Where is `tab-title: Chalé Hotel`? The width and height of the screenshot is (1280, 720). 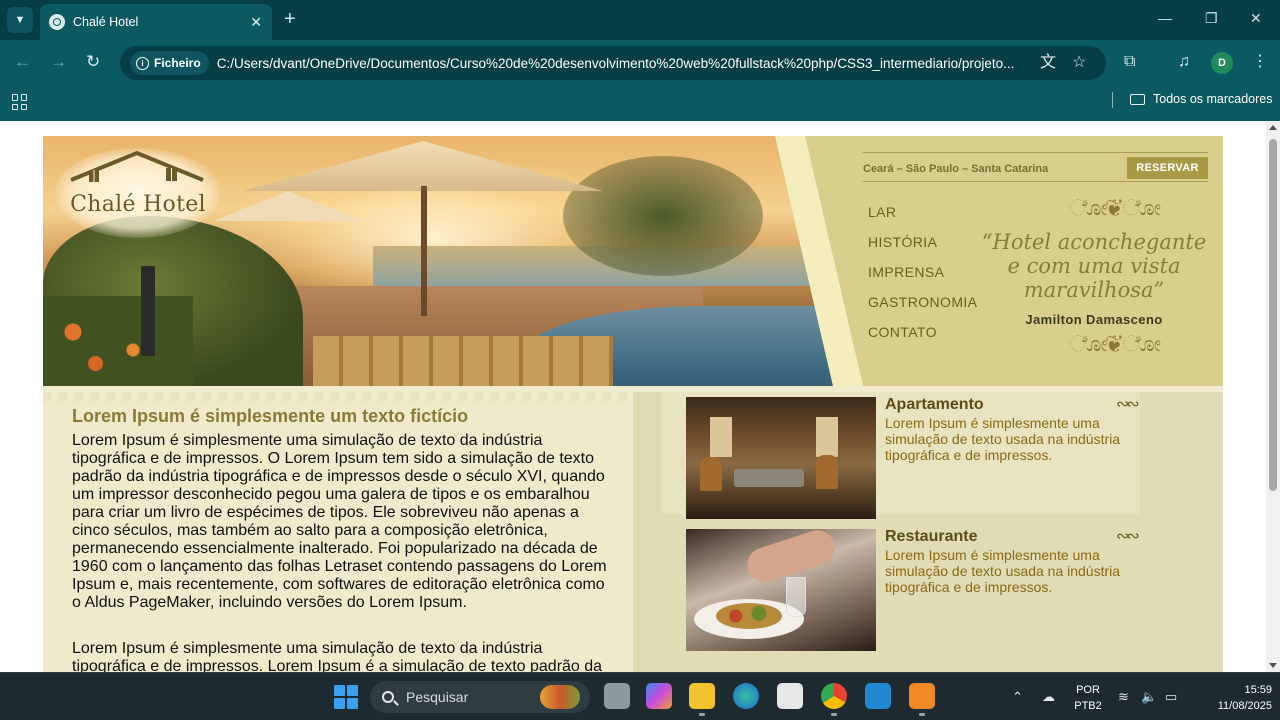 tab-title: Chalé Hotel is located at coordinates (106, 22).